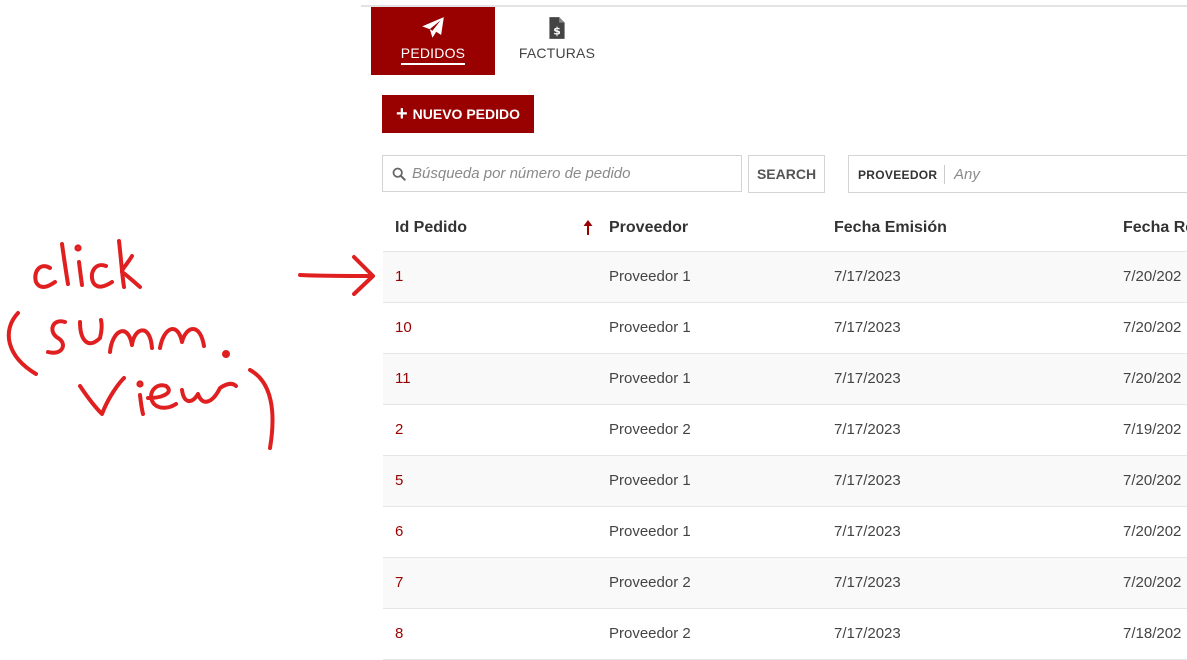  What do you see at coordinates (785, 379) in the screenshot?
I see `table-row: 11 Proveedor 1 7/17/2023 7/20/202` at bounding box center [785, 379].